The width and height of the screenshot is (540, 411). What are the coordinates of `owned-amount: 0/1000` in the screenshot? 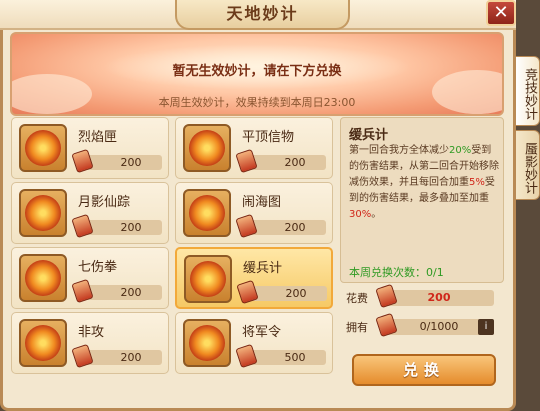 It's located at (439, 326).